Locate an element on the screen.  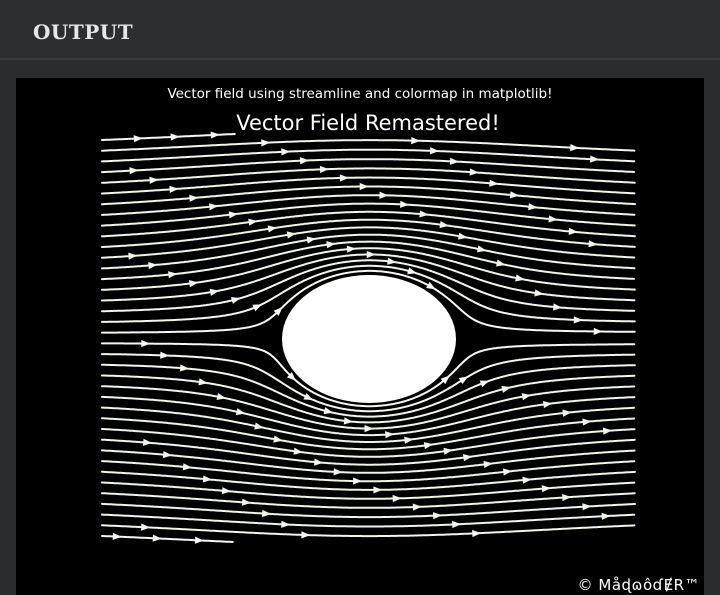
output-header-title: OUTPUT is located at coordinates (83, 32).